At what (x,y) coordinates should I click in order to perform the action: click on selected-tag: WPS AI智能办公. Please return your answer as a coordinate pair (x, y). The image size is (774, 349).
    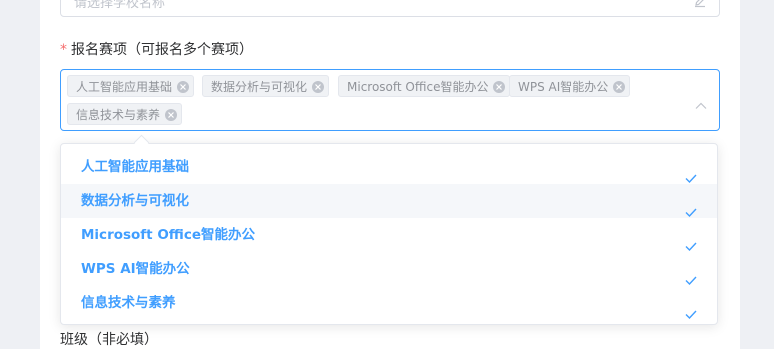
    Looking at the image, I should click on (570, 86).